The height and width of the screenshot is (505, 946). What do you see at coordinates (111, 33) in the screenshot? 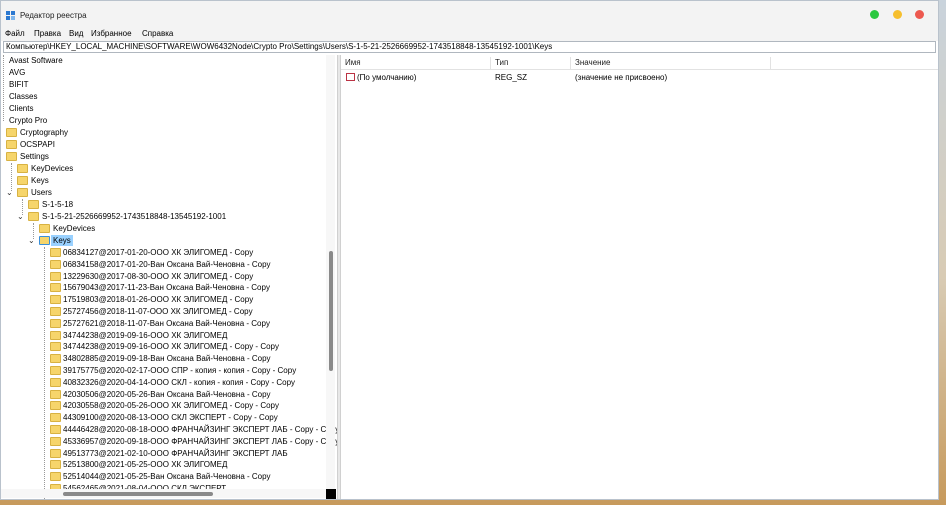
I see `menu-favorites: Избранное` at bounding box center [111, 33].